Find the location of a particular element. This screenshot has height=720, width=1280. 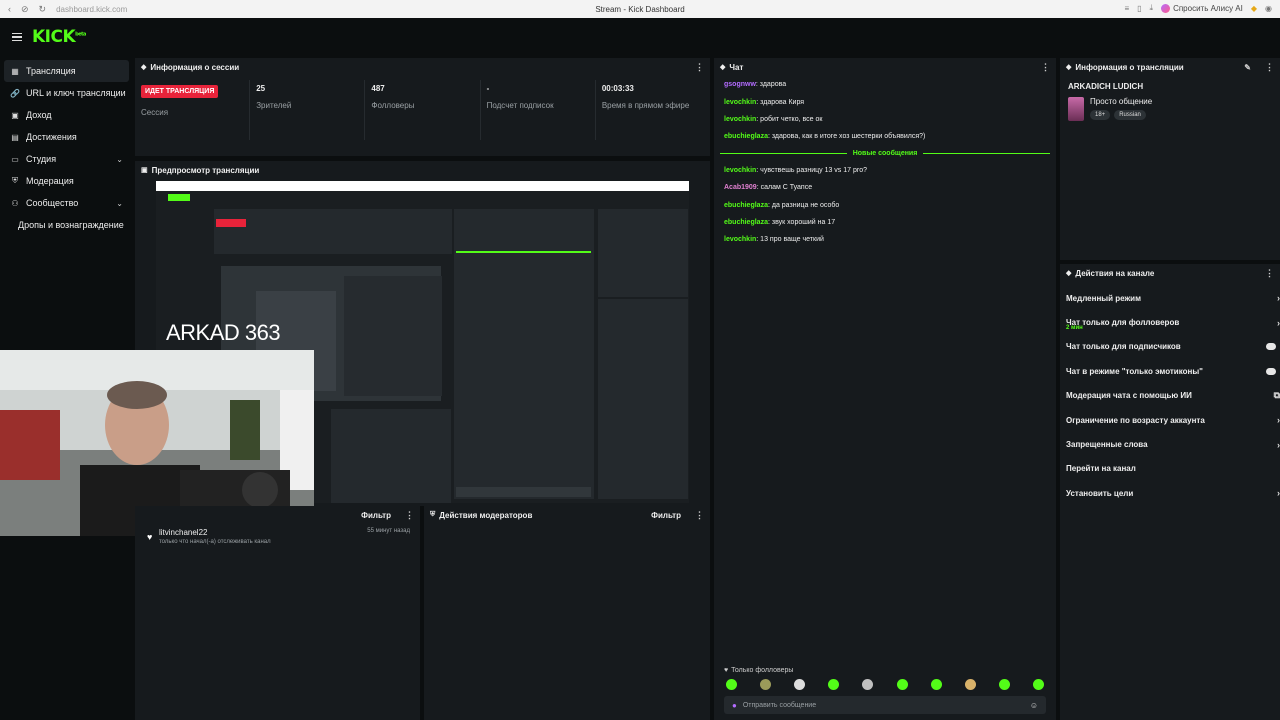

shield-icon: ⛨ is located at coordinates (15, 180).